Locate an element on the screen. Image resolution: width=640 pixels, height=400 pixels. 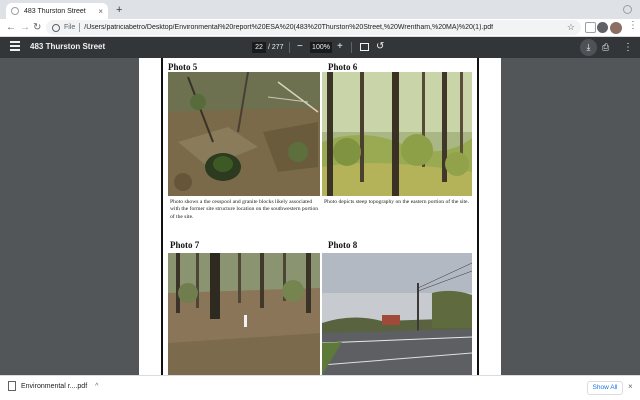
tab-strip: 483 Thurston Street × + is located at coordinates (320, 9).